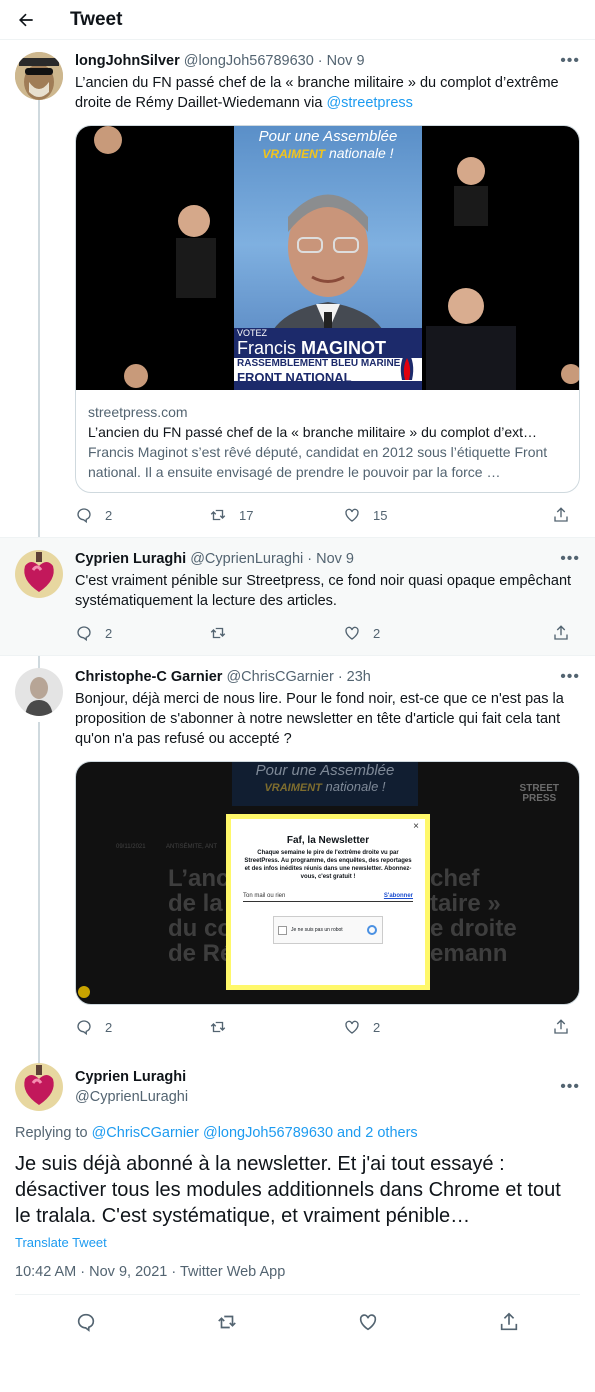 This screenshot has height=1392, width=595. I want to click on photo-bg-line-2b: nationale !, so click(355, 786).